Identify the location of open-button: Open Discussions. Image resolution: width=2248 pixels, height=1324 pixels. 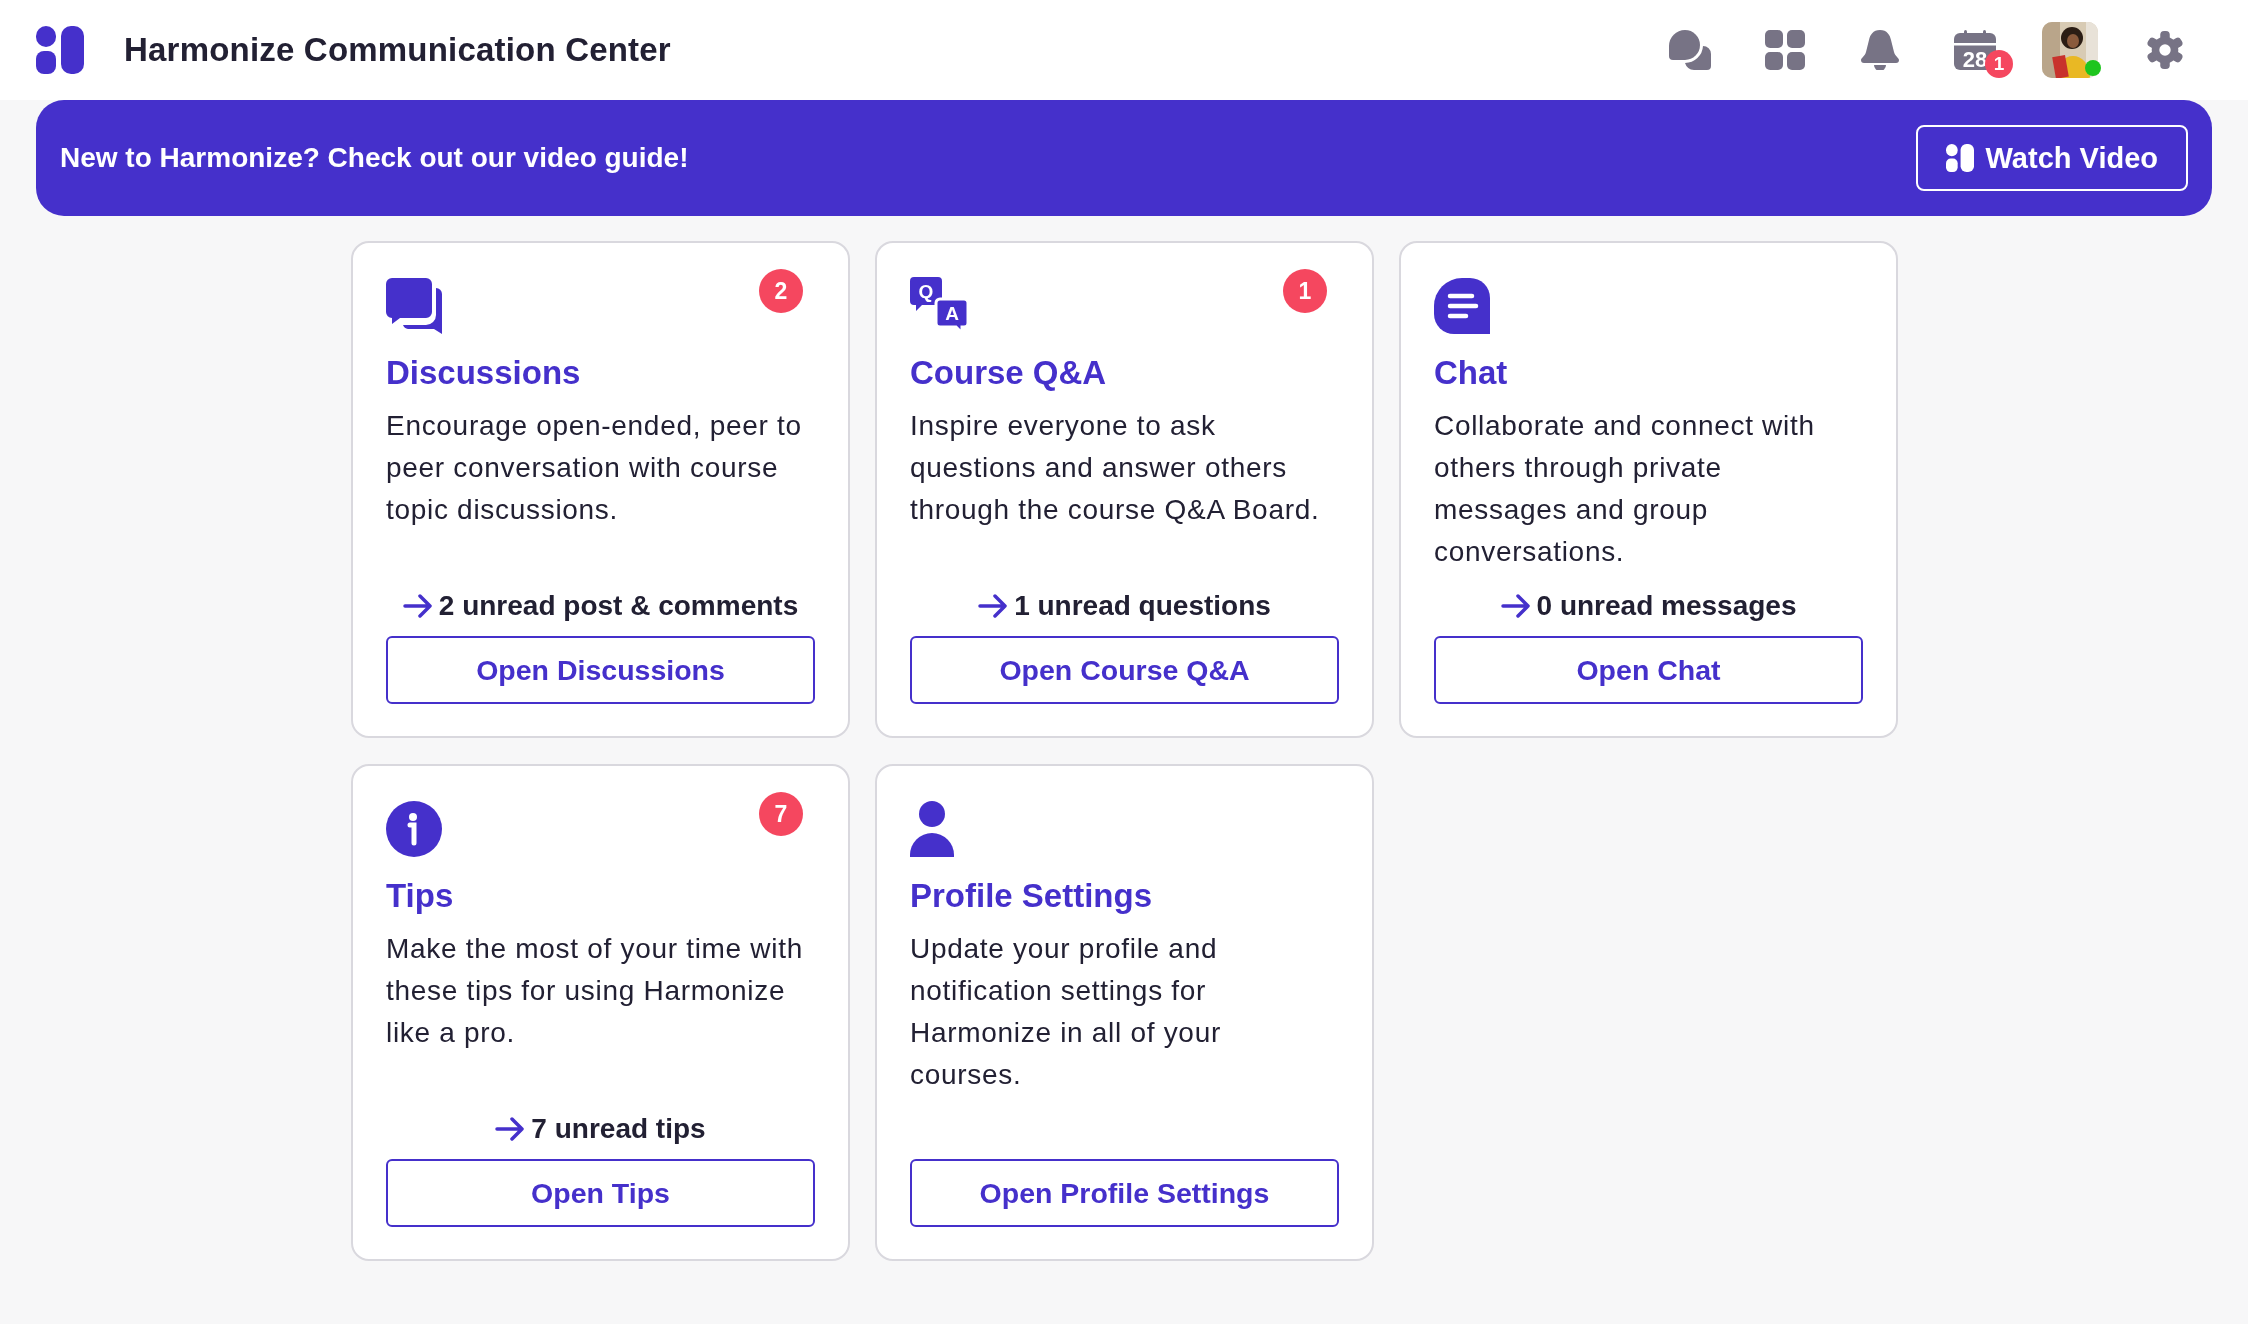
(600, 670).